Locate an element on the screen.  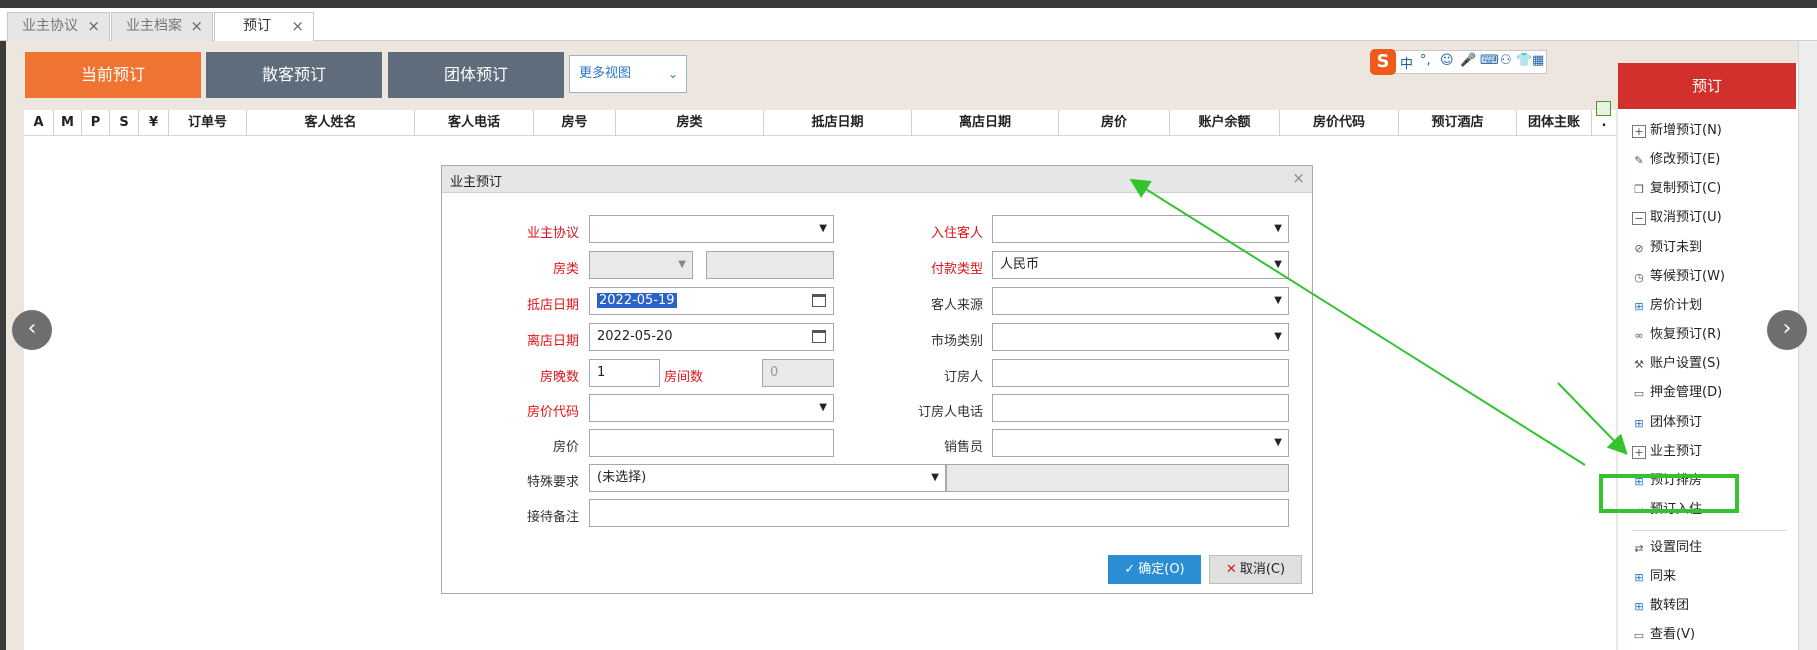
agreement-select: ▼ is located at coordinates (711, 229).